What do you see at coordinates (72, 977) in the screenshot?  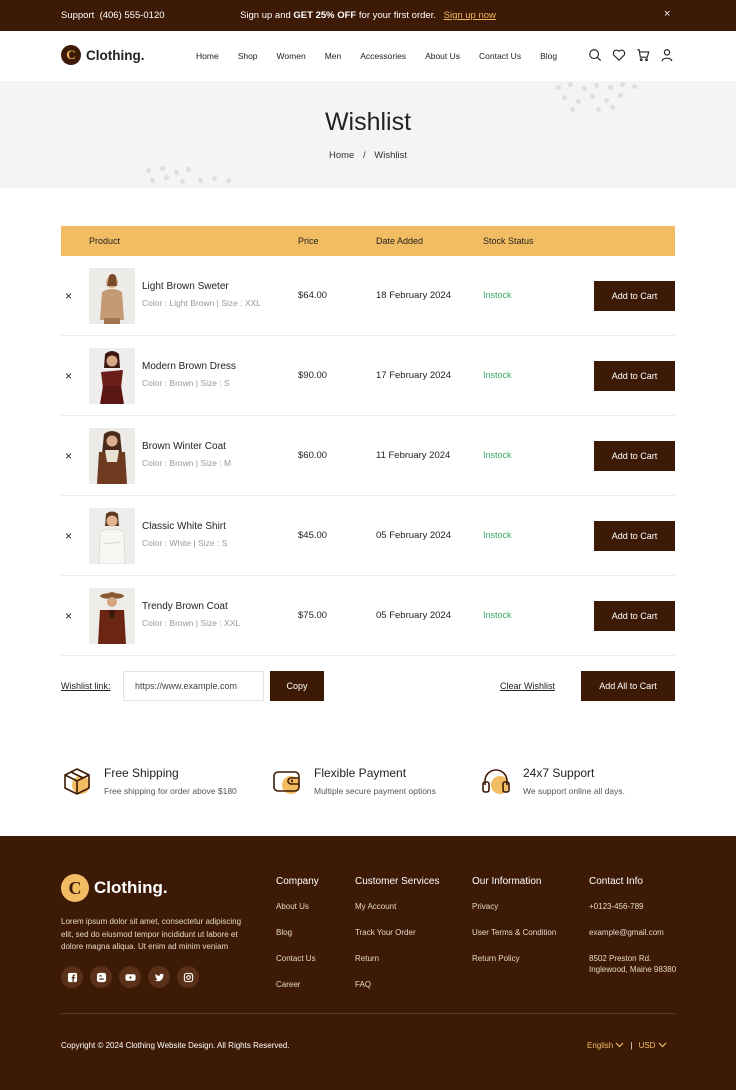 I see `facebook-icon` at bounding box center [72, 977].